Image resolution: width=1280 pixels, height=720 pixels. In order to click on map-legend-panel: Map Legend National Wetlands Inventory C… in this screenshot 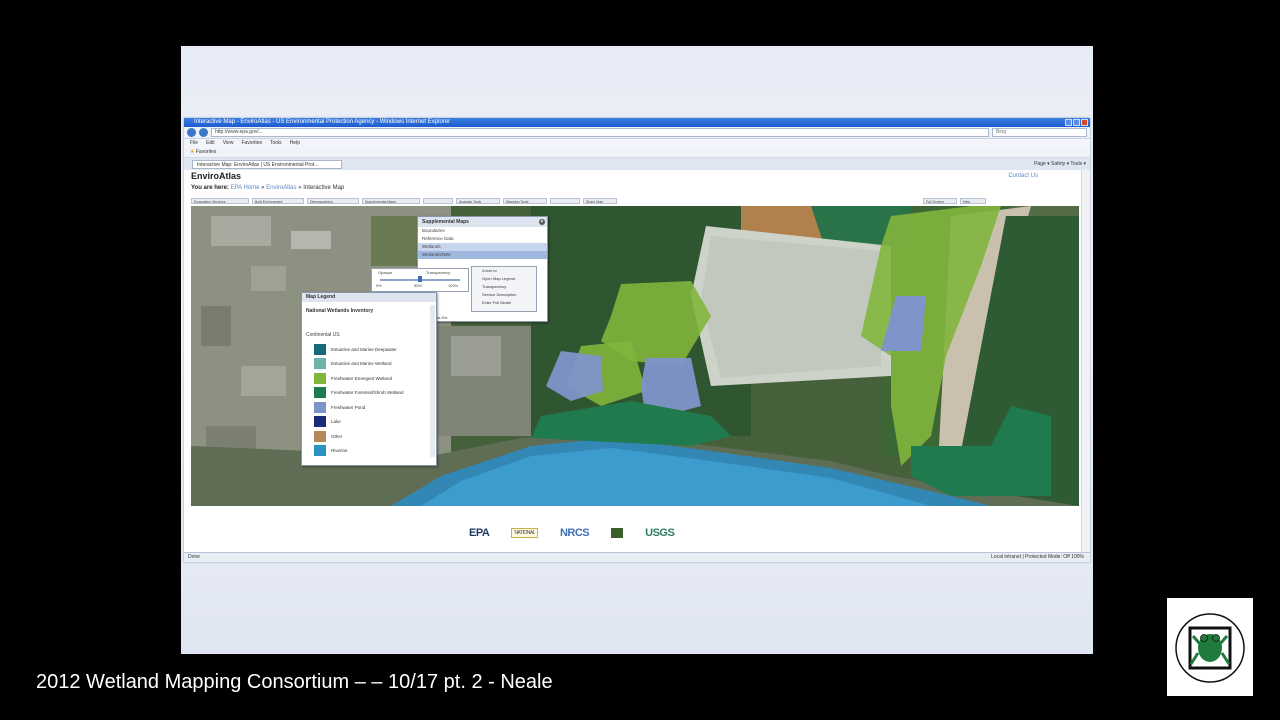, I will do `click(369, 379)`.